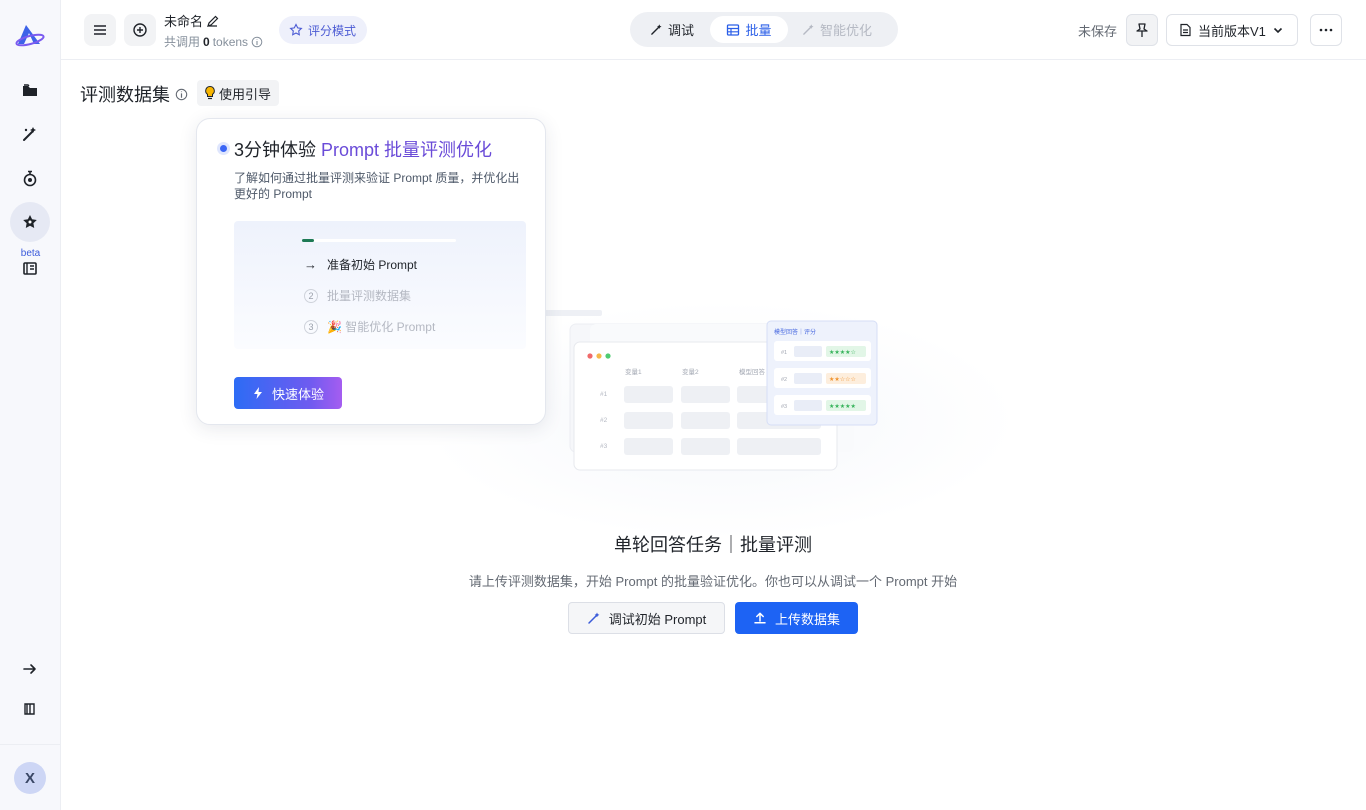  I want to click on sidebar-item-library, so click(30, 268).